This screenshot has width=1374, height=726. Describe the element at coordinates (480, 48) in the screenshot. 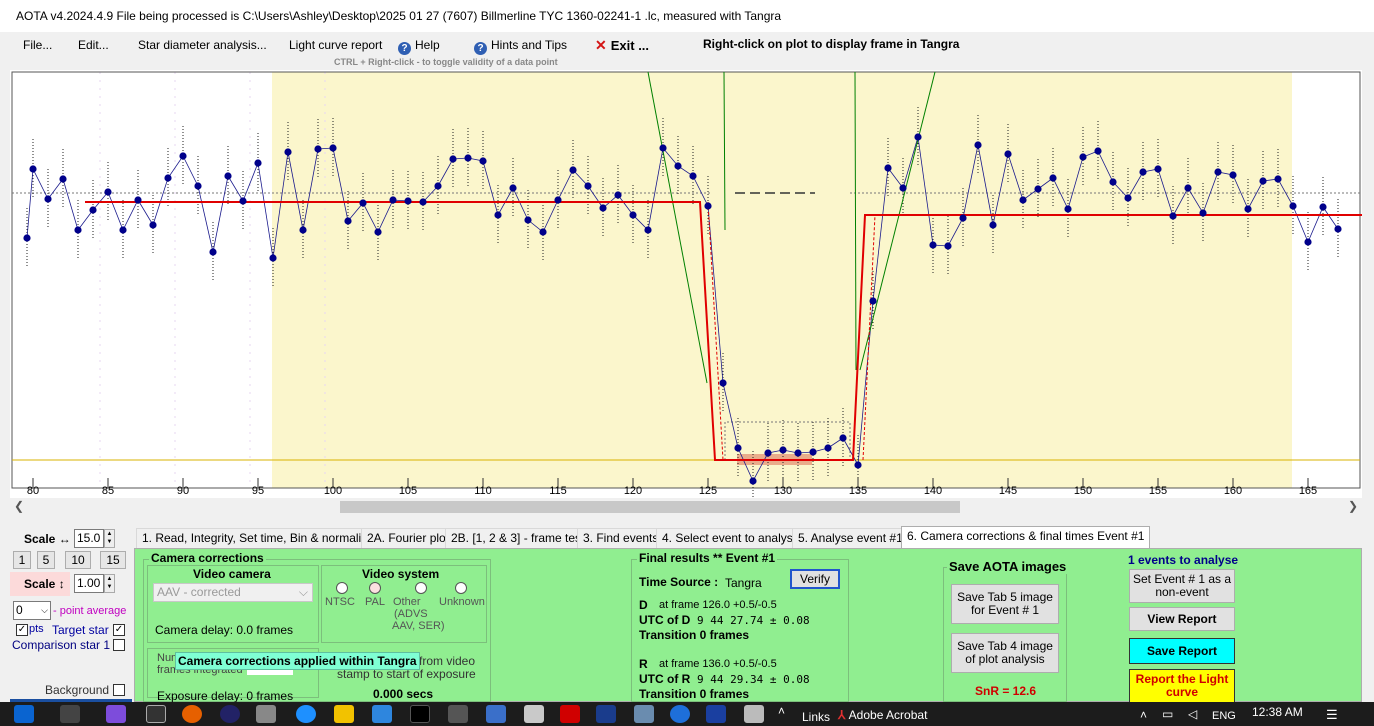

I see `question-circle-icon: ?` at that location.